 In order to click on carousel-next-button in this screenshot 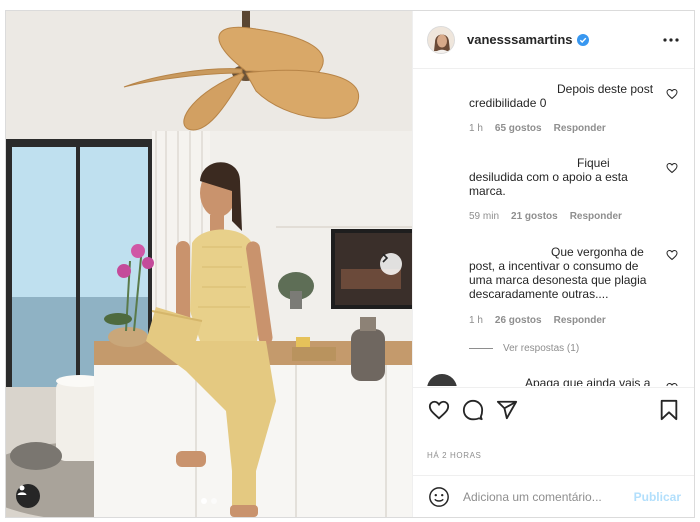, I will do `click(391, 264)`.